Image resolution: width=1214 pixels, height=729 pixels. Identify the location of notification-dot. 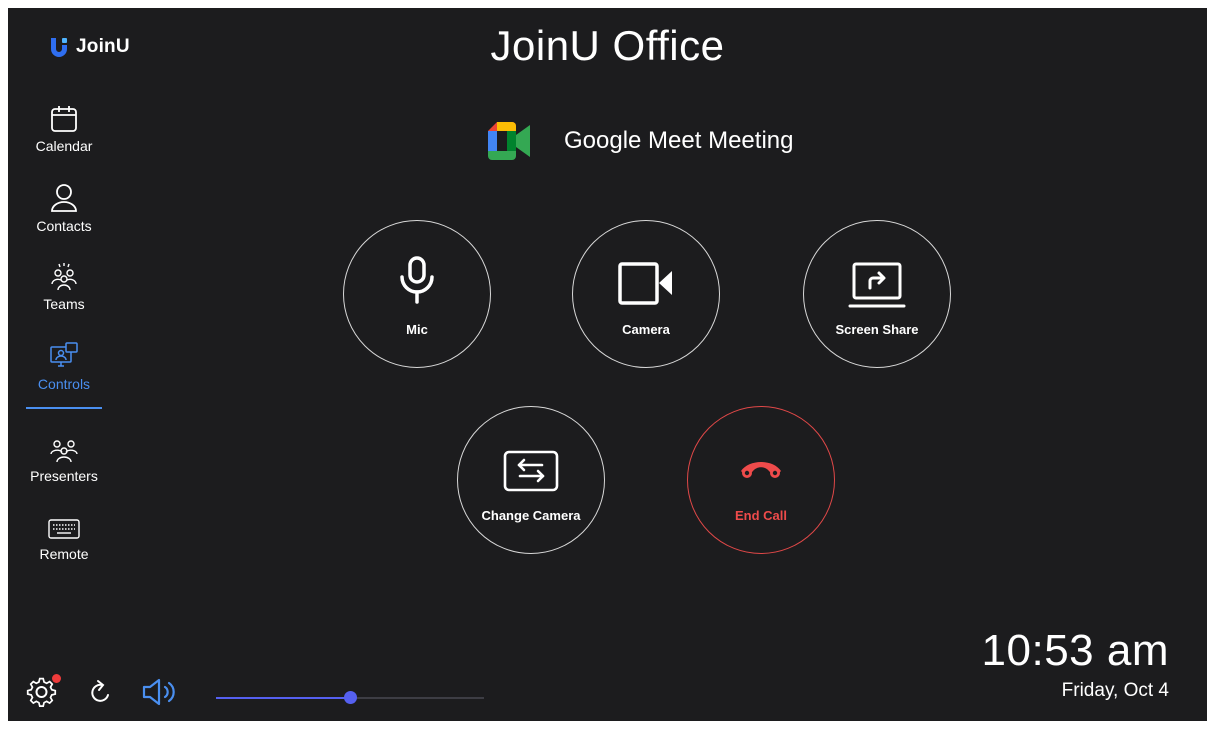
(56, 678).